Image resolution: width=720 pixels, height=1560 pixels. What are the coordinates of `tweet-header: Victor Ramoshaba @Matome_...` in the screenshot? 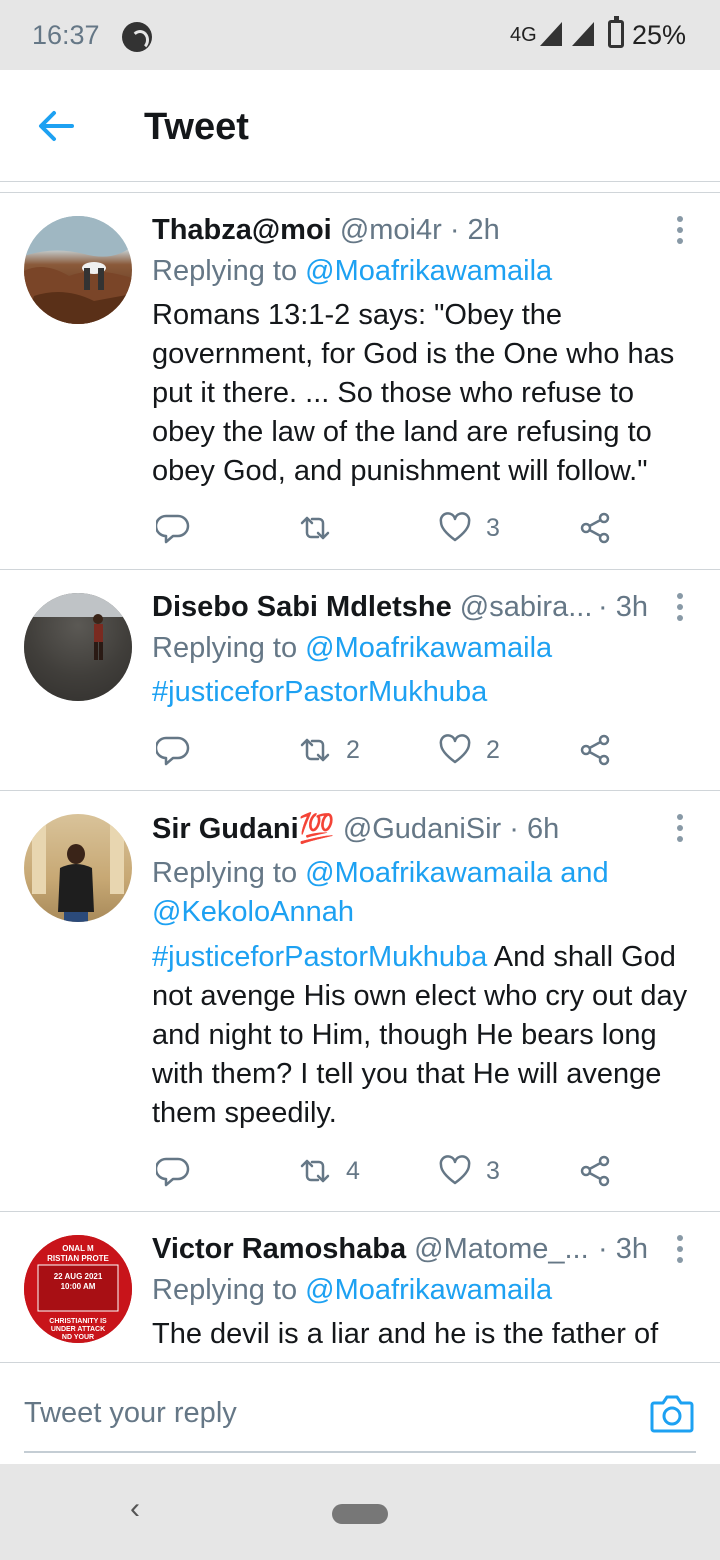 It's located at (370, 1249).